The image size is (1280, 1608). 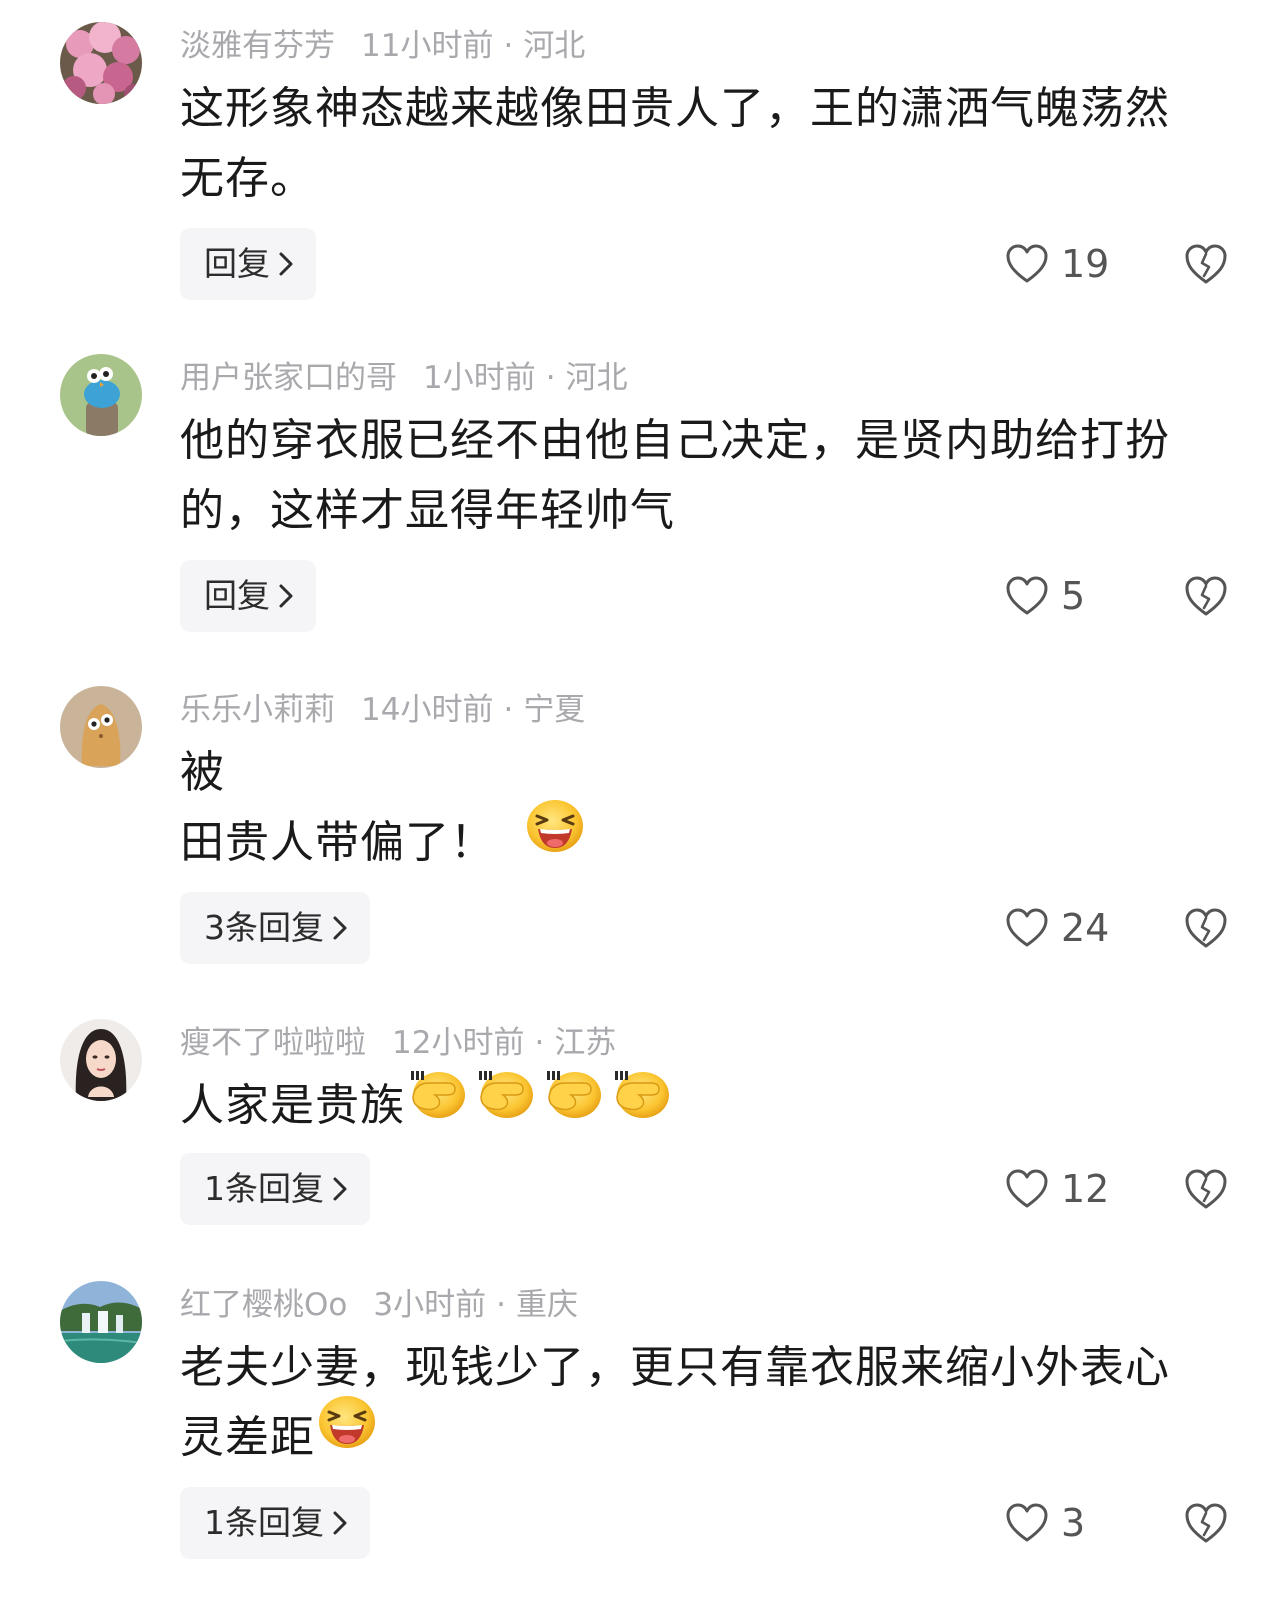 I want to click on comment-time: 12小时前, so click(x=458, y=1043).